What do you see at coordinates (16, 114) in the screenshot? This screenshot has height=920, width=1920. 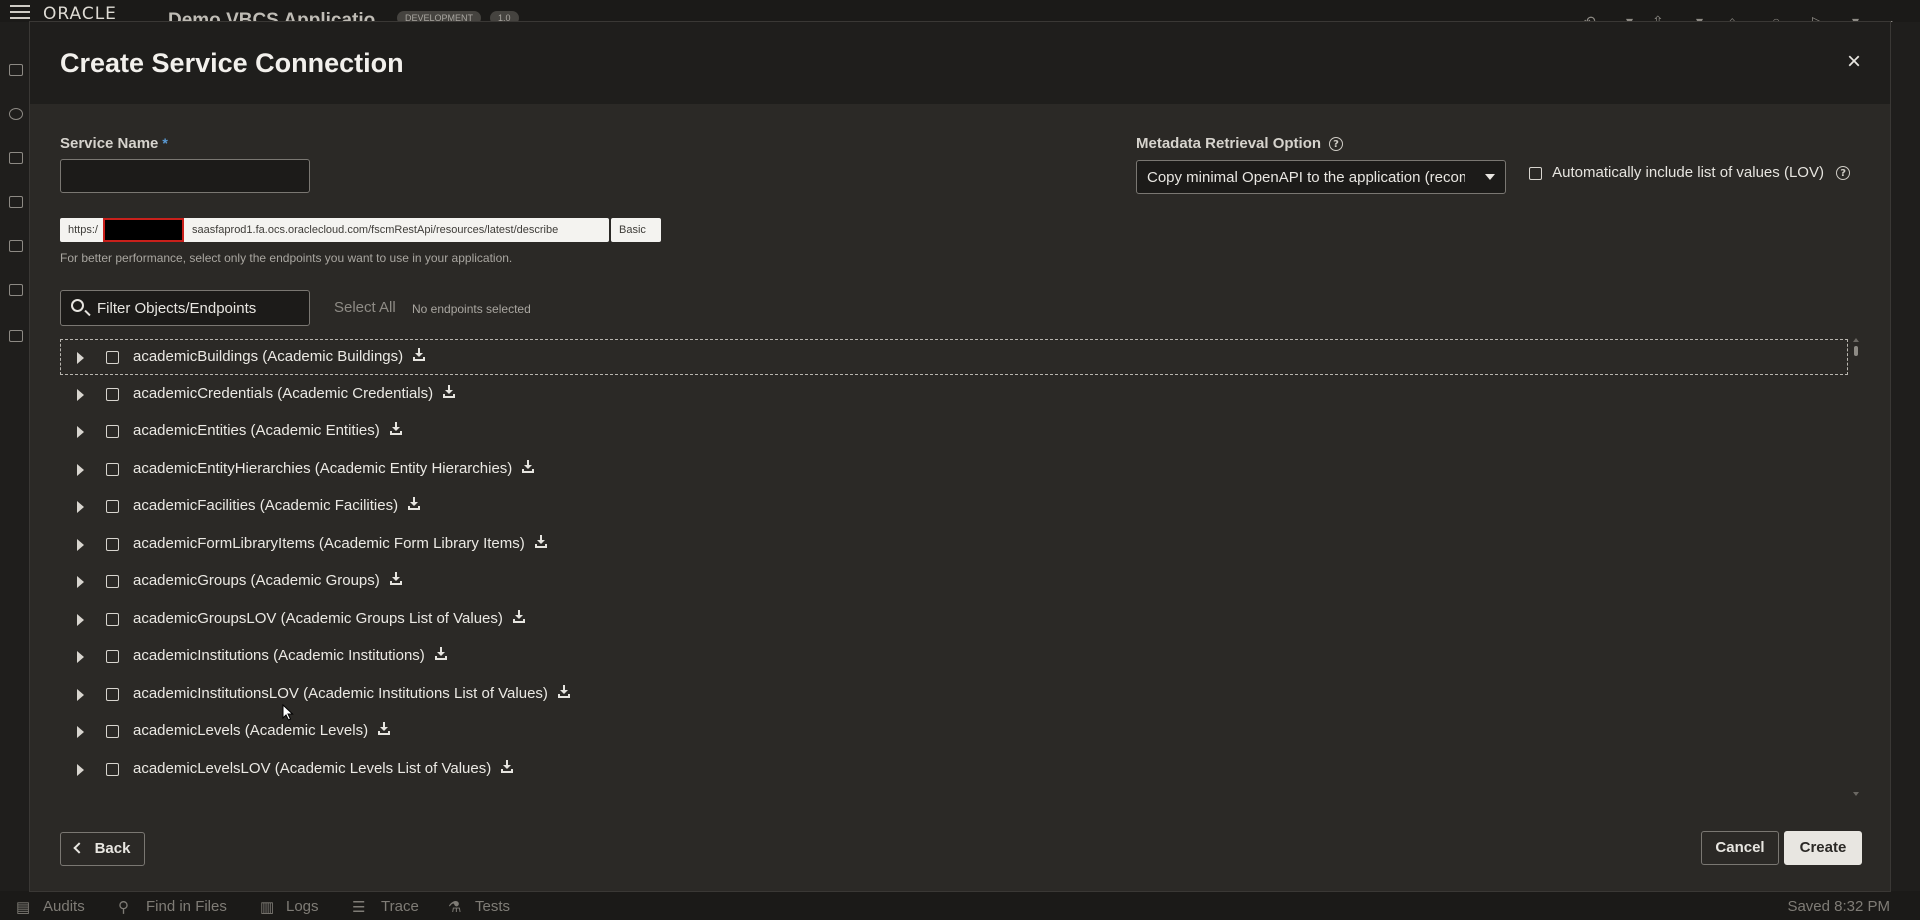 I see `services-icon` at bounding box center [16, 114].